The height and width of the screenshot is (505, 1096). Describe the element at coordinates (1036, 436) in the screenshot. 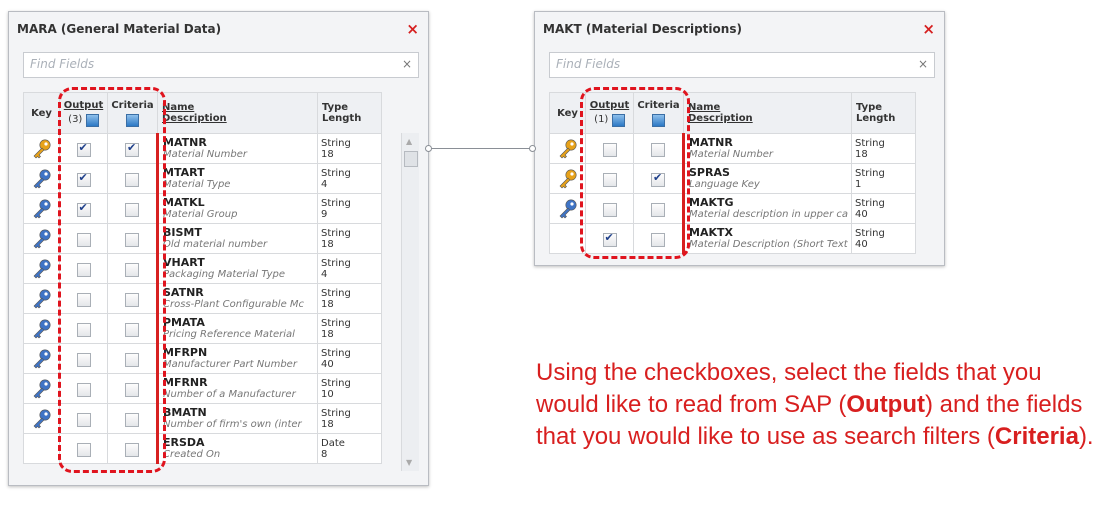

I see `caption-criteria-word: Criteria` at that location.